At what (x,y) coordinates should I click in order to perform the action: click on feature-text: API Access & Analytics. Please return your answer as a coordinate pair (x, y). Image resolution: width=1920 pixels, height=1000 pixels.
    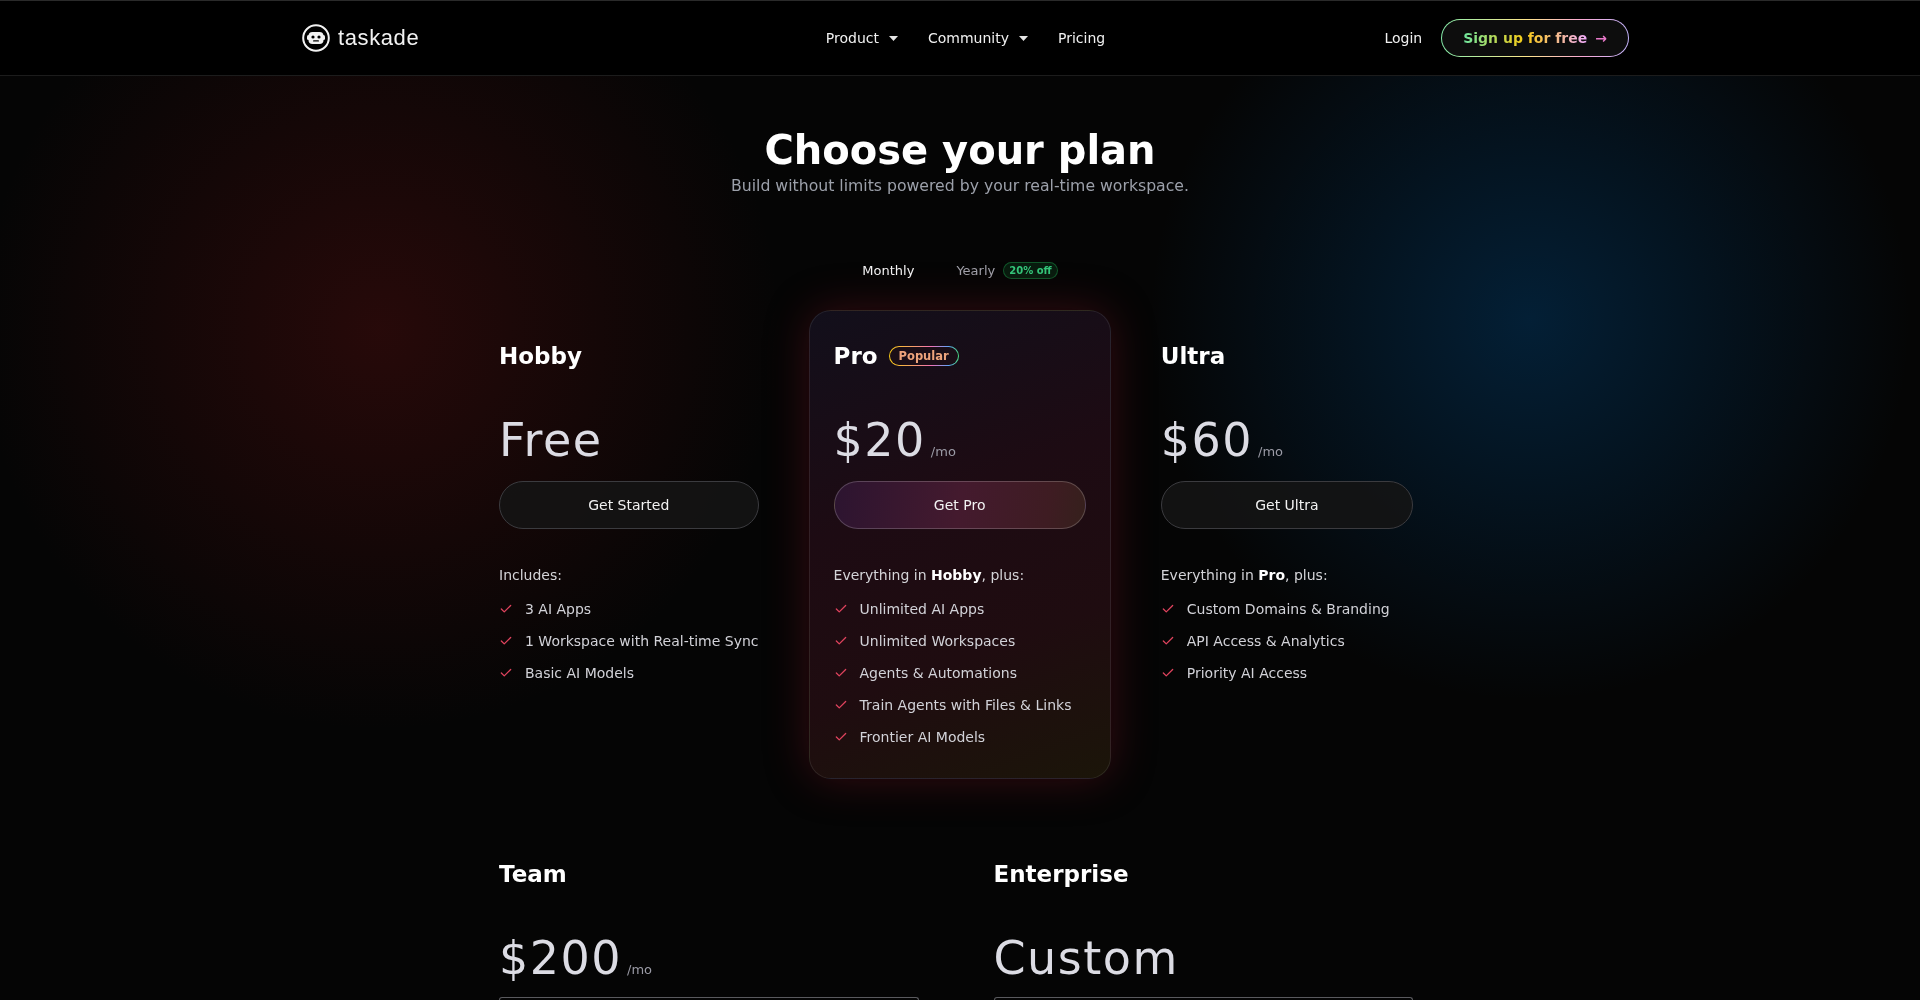
    Looking at the image, I should click on (1265, 641).